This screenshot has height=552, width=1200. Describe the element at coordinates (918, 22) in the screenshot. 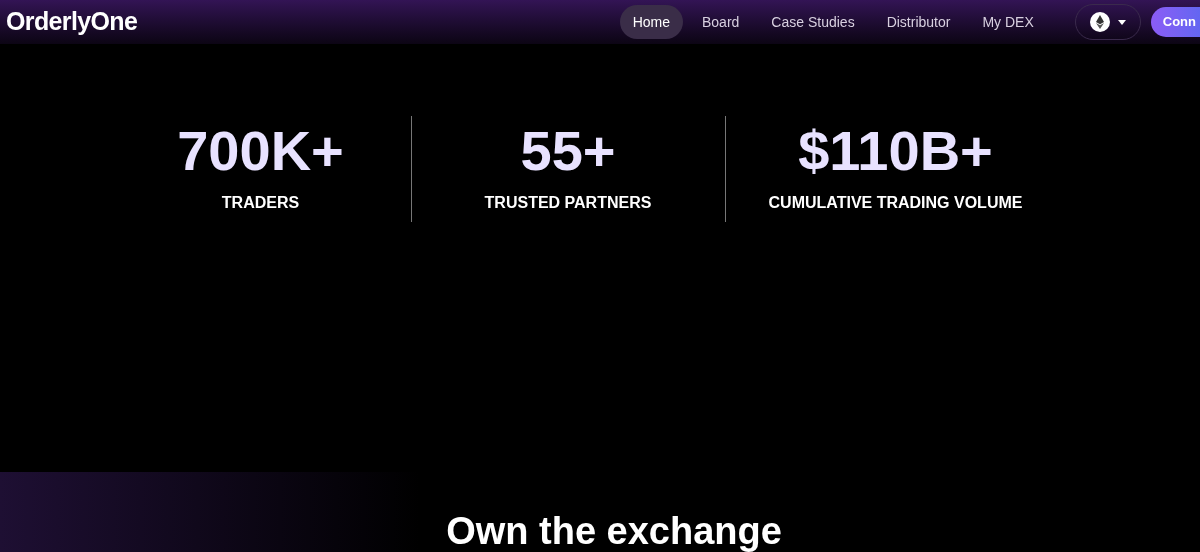

I see `nav-tab: Distributor` at that location.